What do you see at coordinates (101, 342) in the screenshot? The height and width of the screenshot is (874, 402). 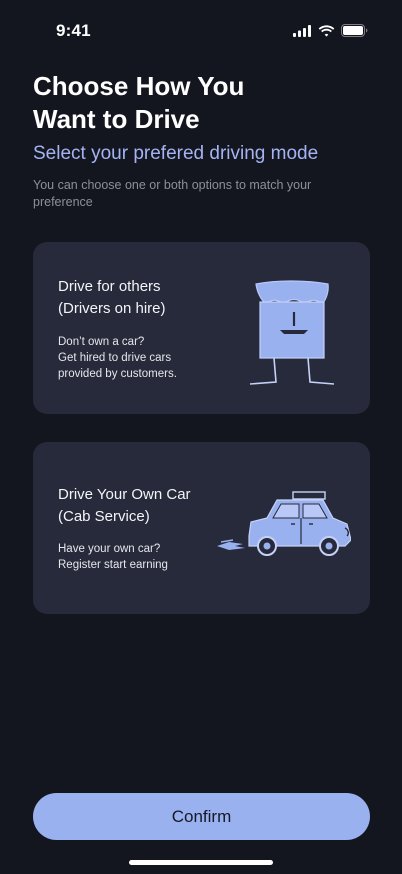 I see `option-desc-line1: Don’t own a car?` at bounding box center [101, 342].